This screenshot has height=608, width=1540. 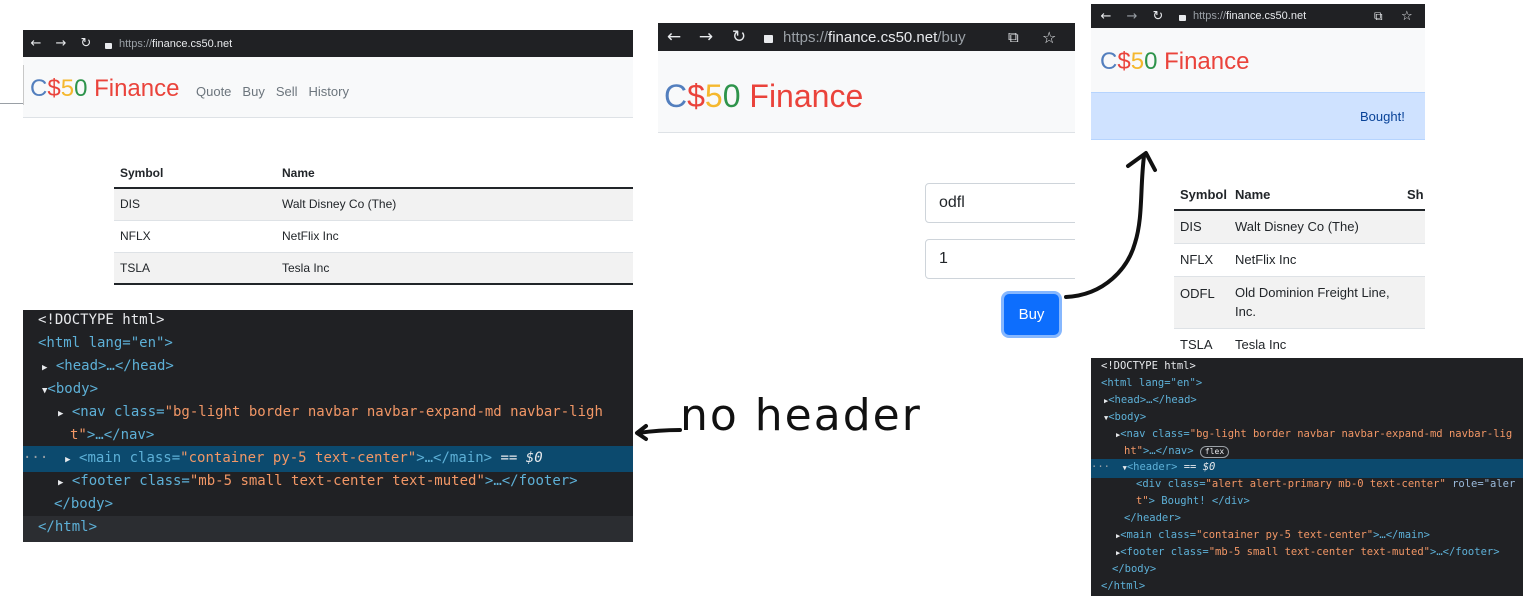 I want to click on dom-line-head: ▶ <head>…</head>, so click(x=328, y=366).